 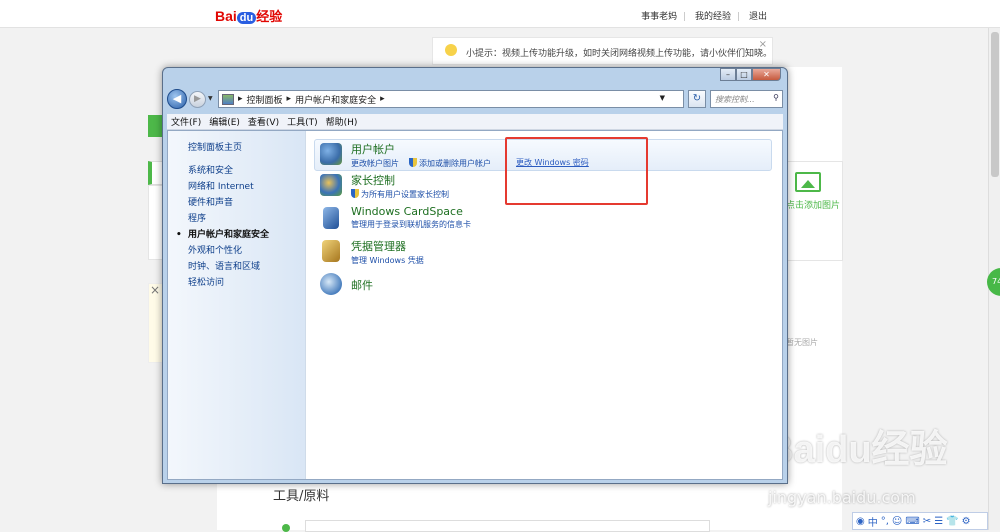 I want to click on site-header: Bai du 经验 事事老妈 | 我的经验 | 退出, so click(x=500, y=14).